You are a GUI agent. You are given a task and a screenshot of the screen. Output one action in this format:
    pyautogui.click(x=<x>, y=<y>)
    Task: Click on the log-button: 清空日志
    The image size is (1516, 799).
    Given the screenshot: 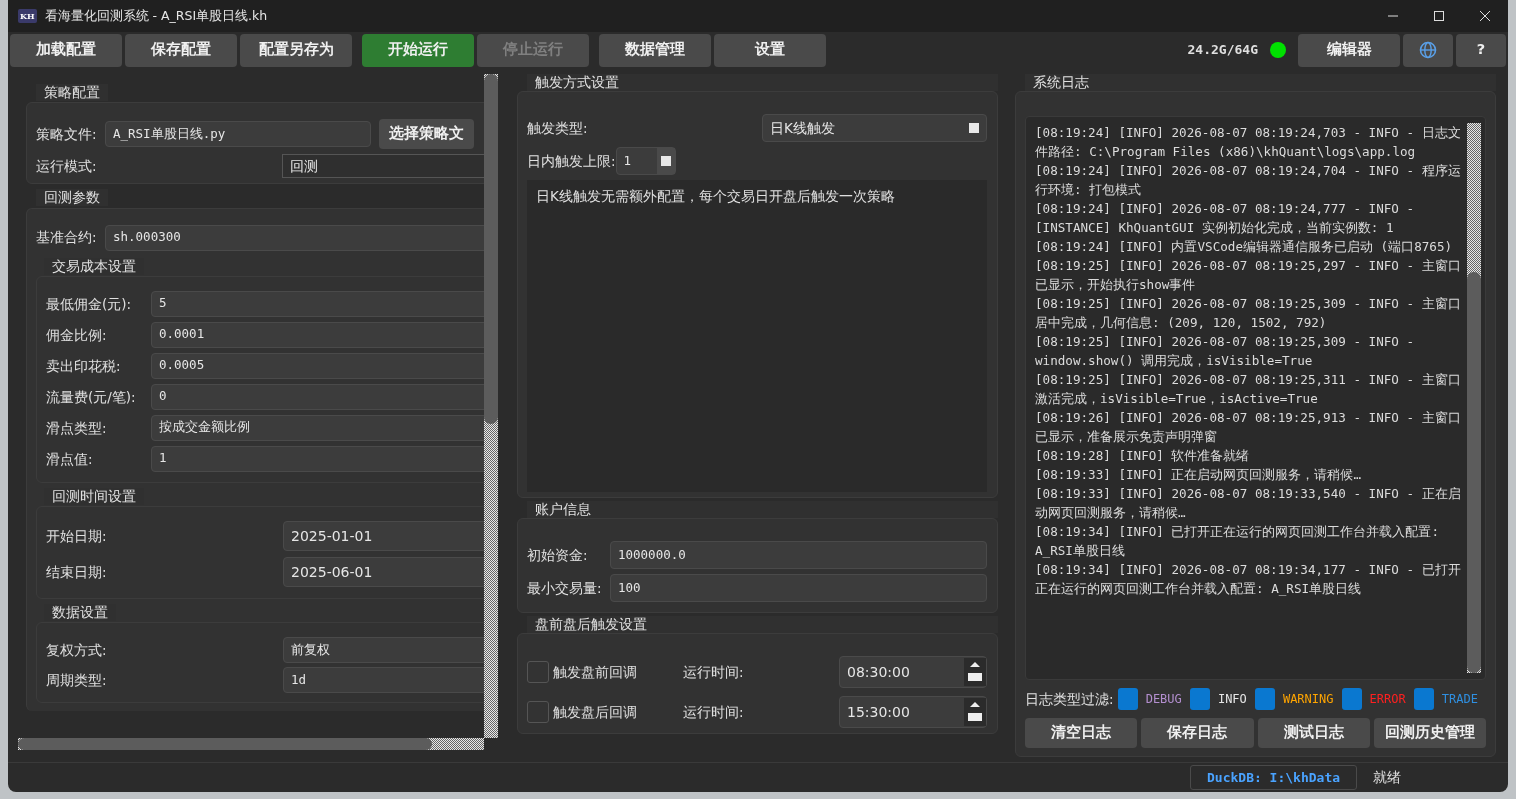 What is the action you would take?
    pyautogui.click(x=1081, y=733)
    